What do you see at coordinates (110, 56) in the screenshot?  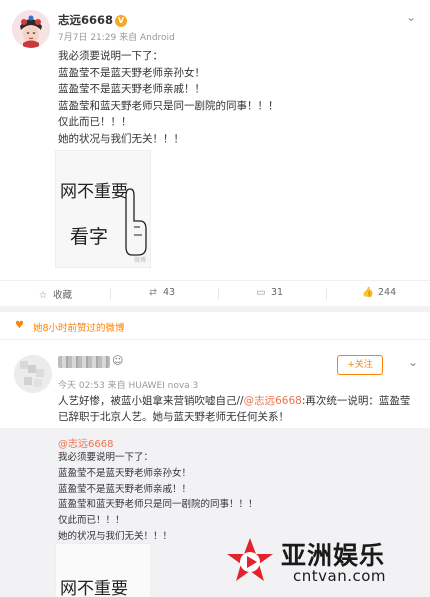 I see `post-line: 我必须要说明一下了：` at bounding box center [110, 56].